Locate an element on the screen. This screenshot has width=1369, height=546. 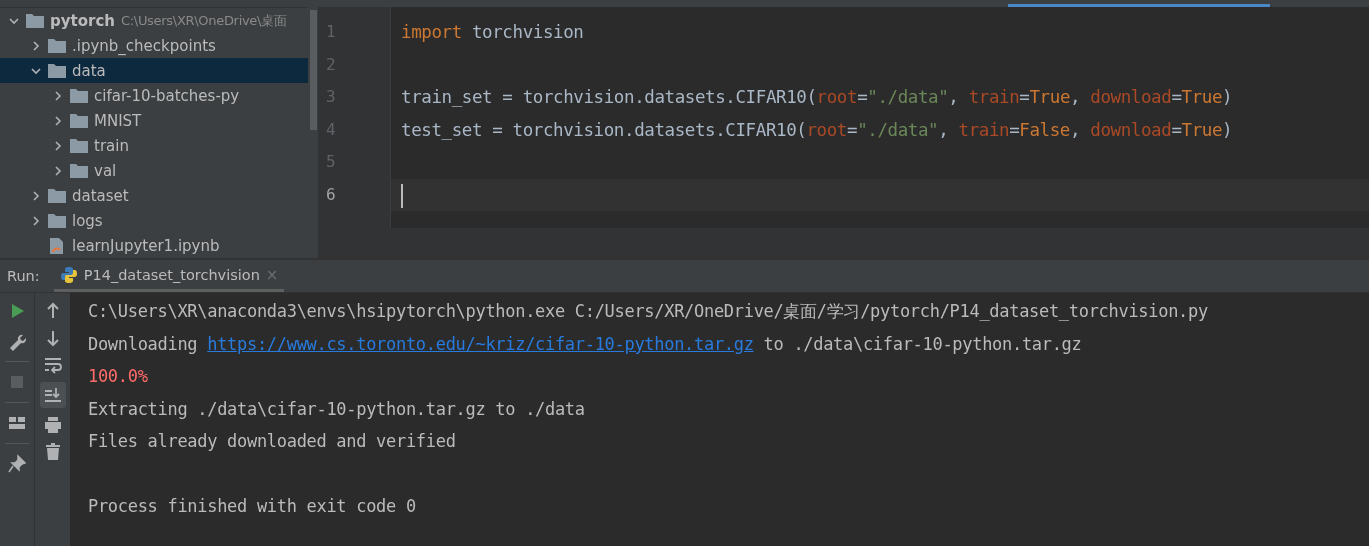
tree-row: learnJupyter1.ipynb is located at coordinates (154, 245).